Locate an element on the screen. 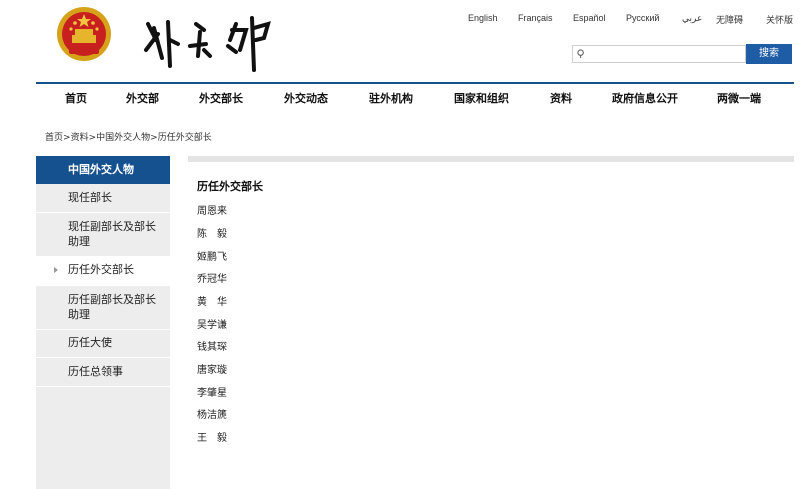 This screenshot has height=489, width=800. nav-item-ministry: 外交部 is located at coordinates (142, 98).